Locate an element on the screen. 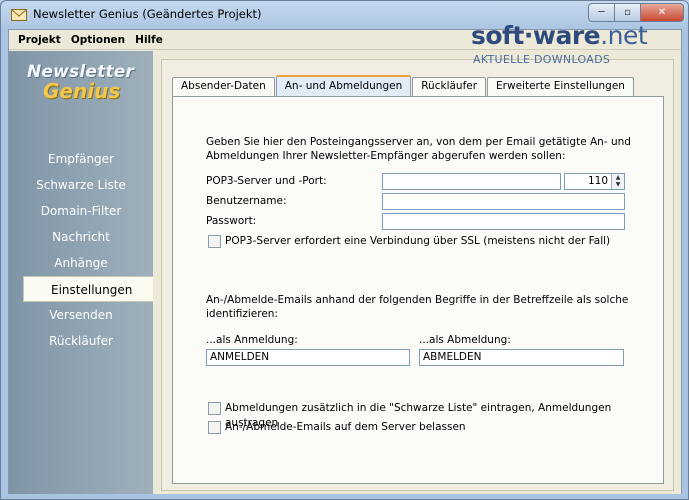  chevron-up-icon: ▲ is located at coordinates (618, 177).